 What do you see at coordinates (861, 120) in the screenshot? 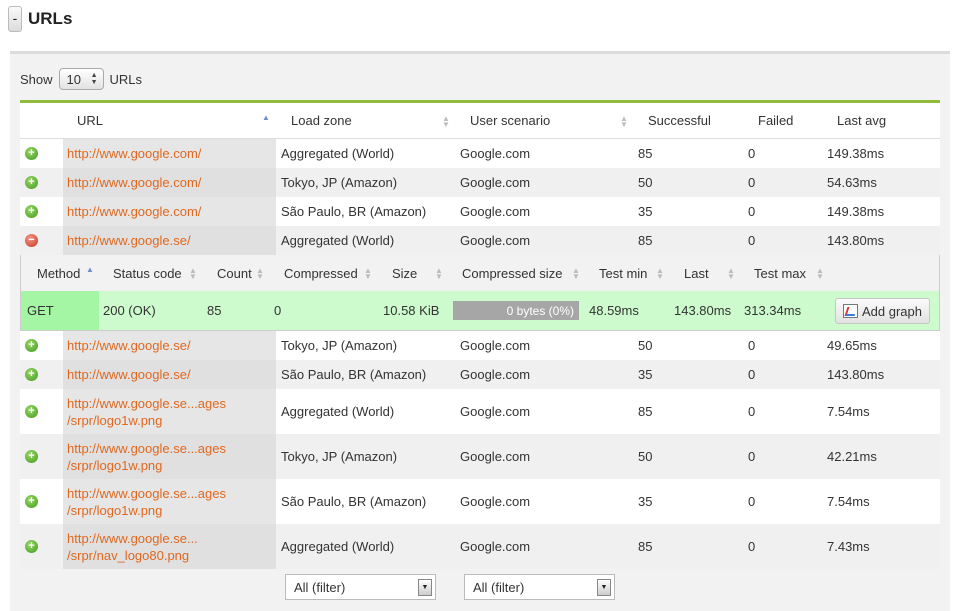
I see `col-last-avg-header: Last avg` at bounding box center [861, 120].